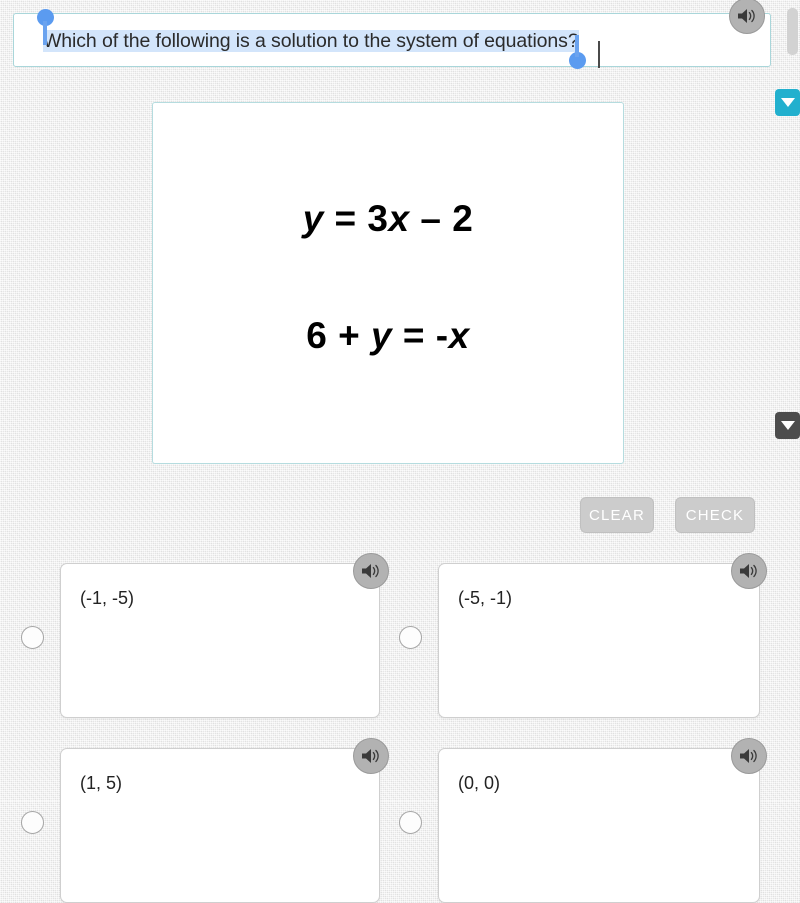 This screenshot has height=903, width=800. Describe the element at coordinates (792, 31) in the screenshot. I see `vertical-scrollbar` at that location.